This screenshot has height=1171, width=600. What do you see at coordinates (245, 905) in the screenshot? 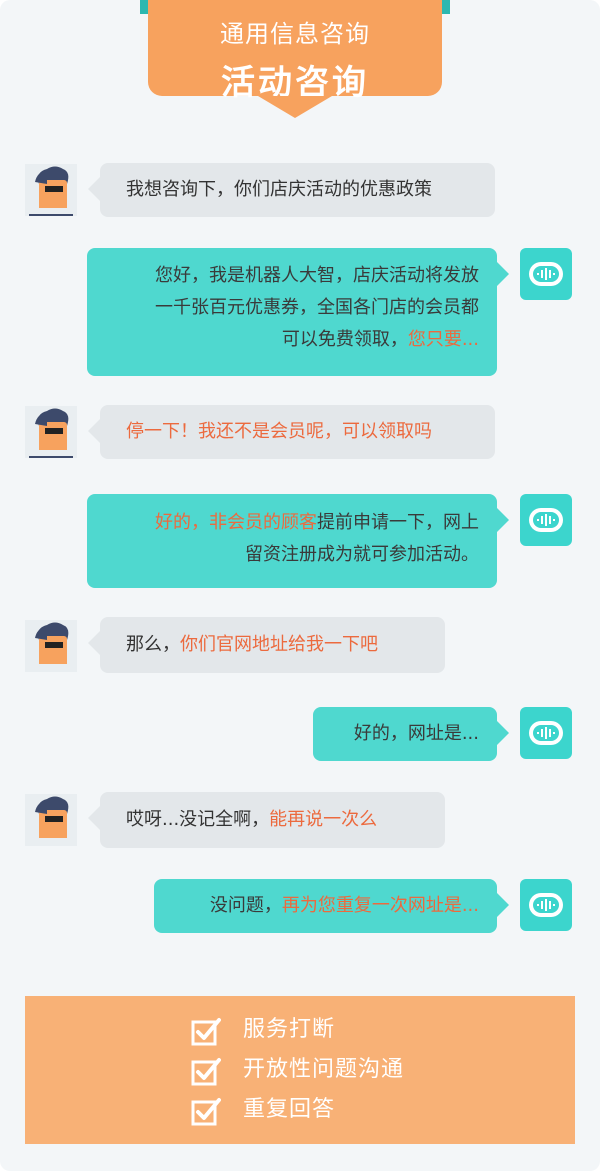
I see `message-text: 没问题，` at bounding box center [245, 905].